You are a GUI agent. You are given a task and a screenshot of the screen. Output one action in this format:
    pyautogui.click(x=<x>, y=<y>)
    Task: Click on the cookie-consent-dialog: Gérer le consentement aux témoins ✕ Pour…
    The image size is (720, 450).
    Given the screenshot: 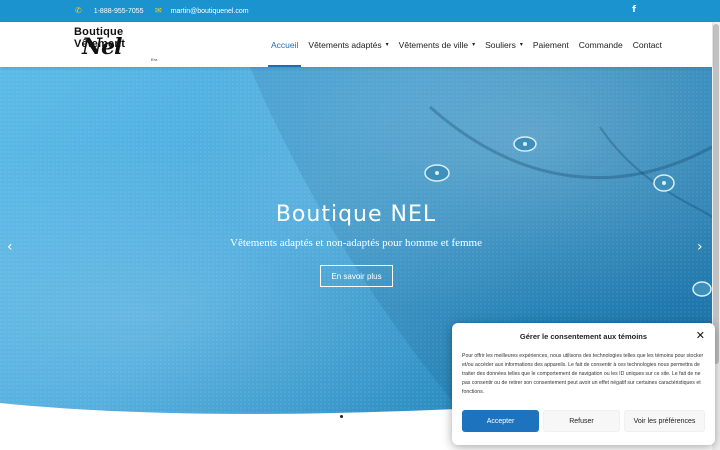 What is the action you would take?
    pyautogui.click(x=583, y=384)
    